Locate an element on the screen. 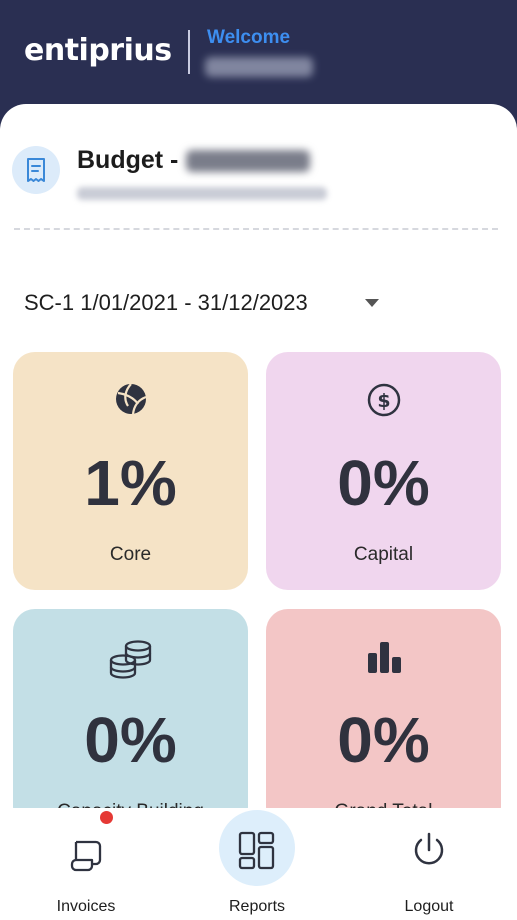  nav-reports-label: Reports is located at coordinates (257, 906).